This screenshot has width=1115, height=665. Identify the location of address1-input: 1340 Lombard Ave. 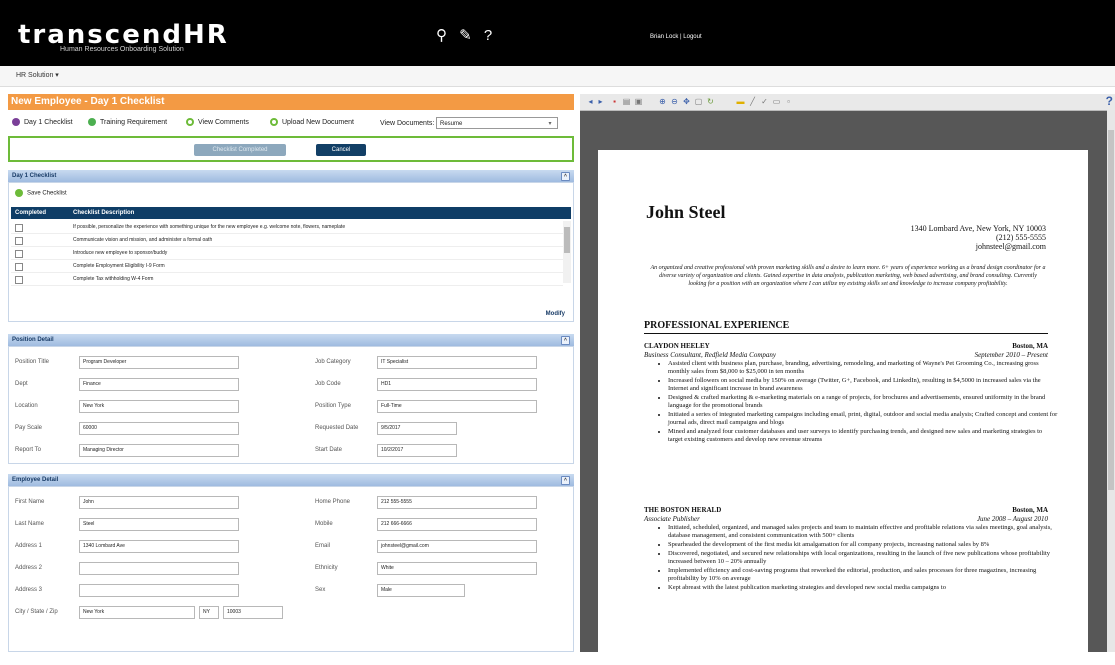
(159, 546).